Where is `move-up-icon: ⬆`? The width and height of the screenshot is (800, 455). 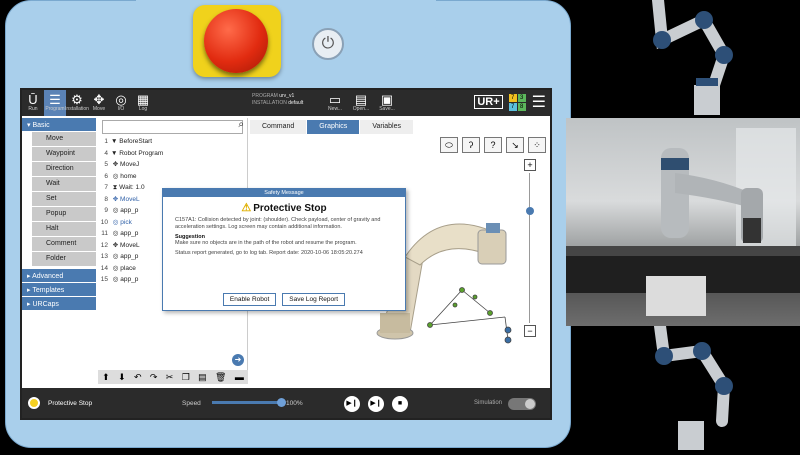
move-up-icon: ⬆ is located at coordinates (106, 377).